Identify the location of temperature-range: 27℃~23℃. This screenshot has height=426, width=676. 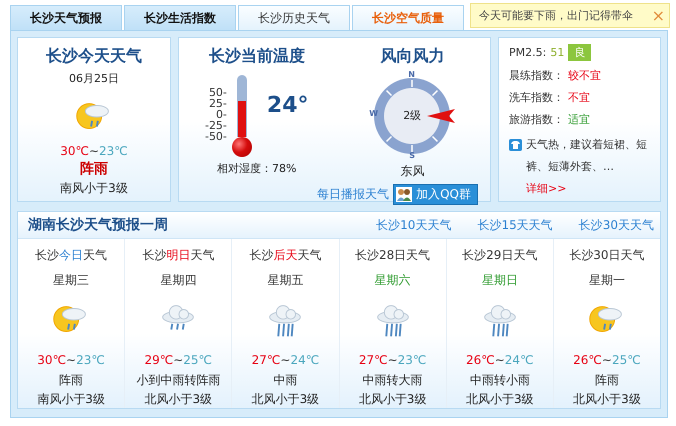
(392, 360).